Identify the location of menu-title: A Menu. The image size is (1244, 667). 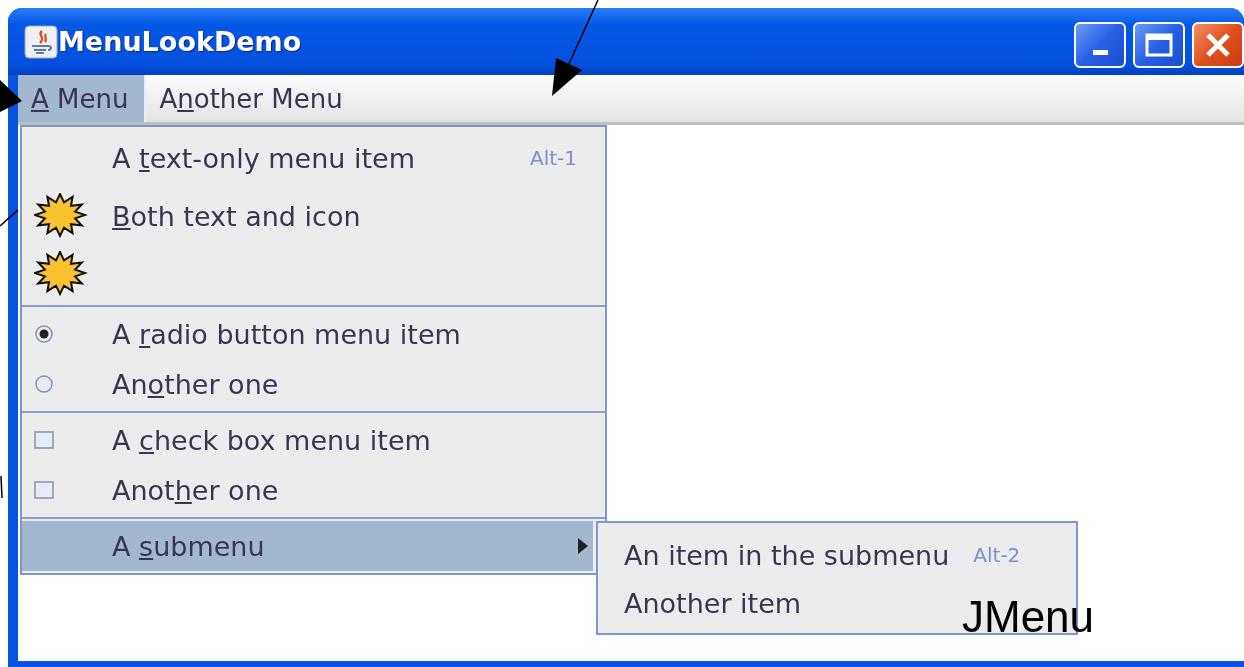
(82, 98).